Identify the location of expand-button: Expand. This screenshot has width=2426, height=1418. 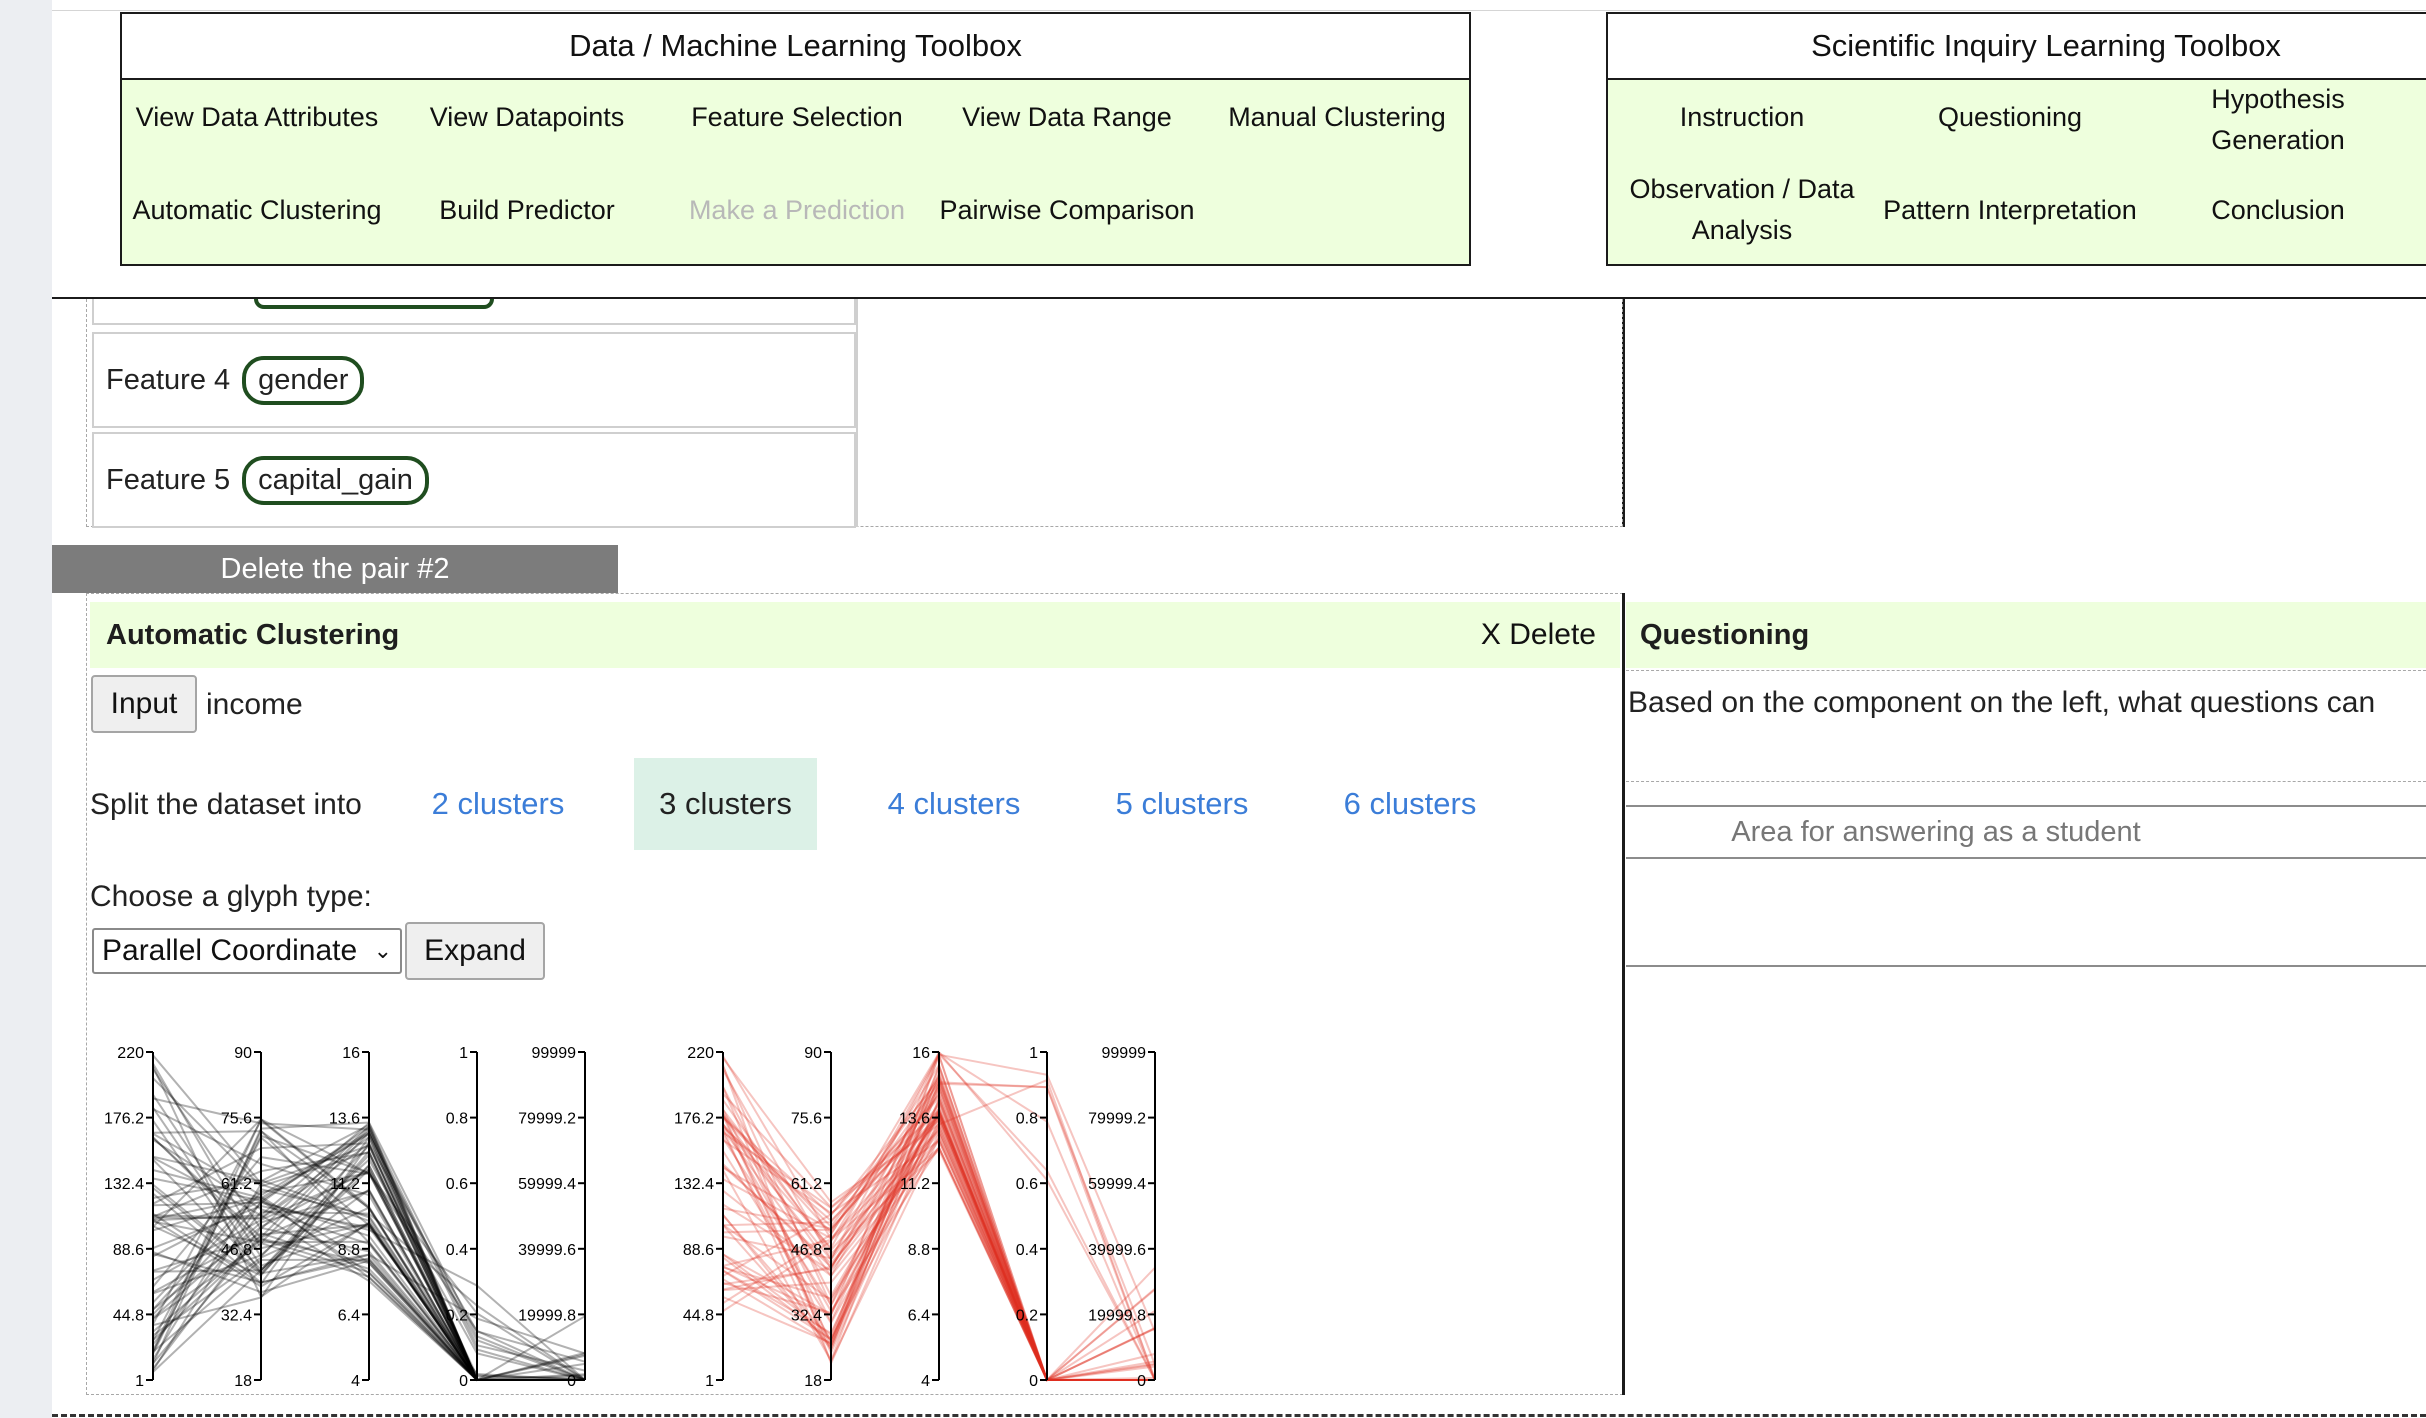
(475, 951).